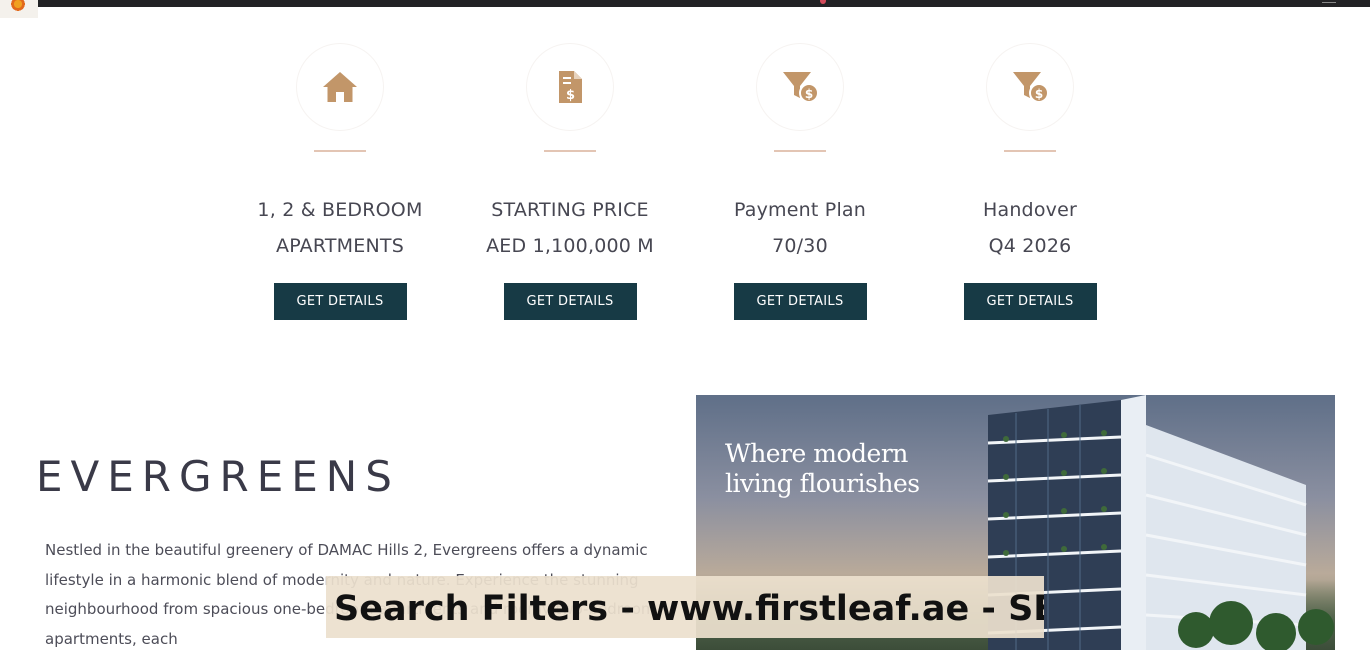 This screenshot has width=1370, height=650. Describe the element at coordinates (685, 607) in the screenshot. I see `search-filters-banner: Search Filters - www.firstleaf.ae - SE` at that location.